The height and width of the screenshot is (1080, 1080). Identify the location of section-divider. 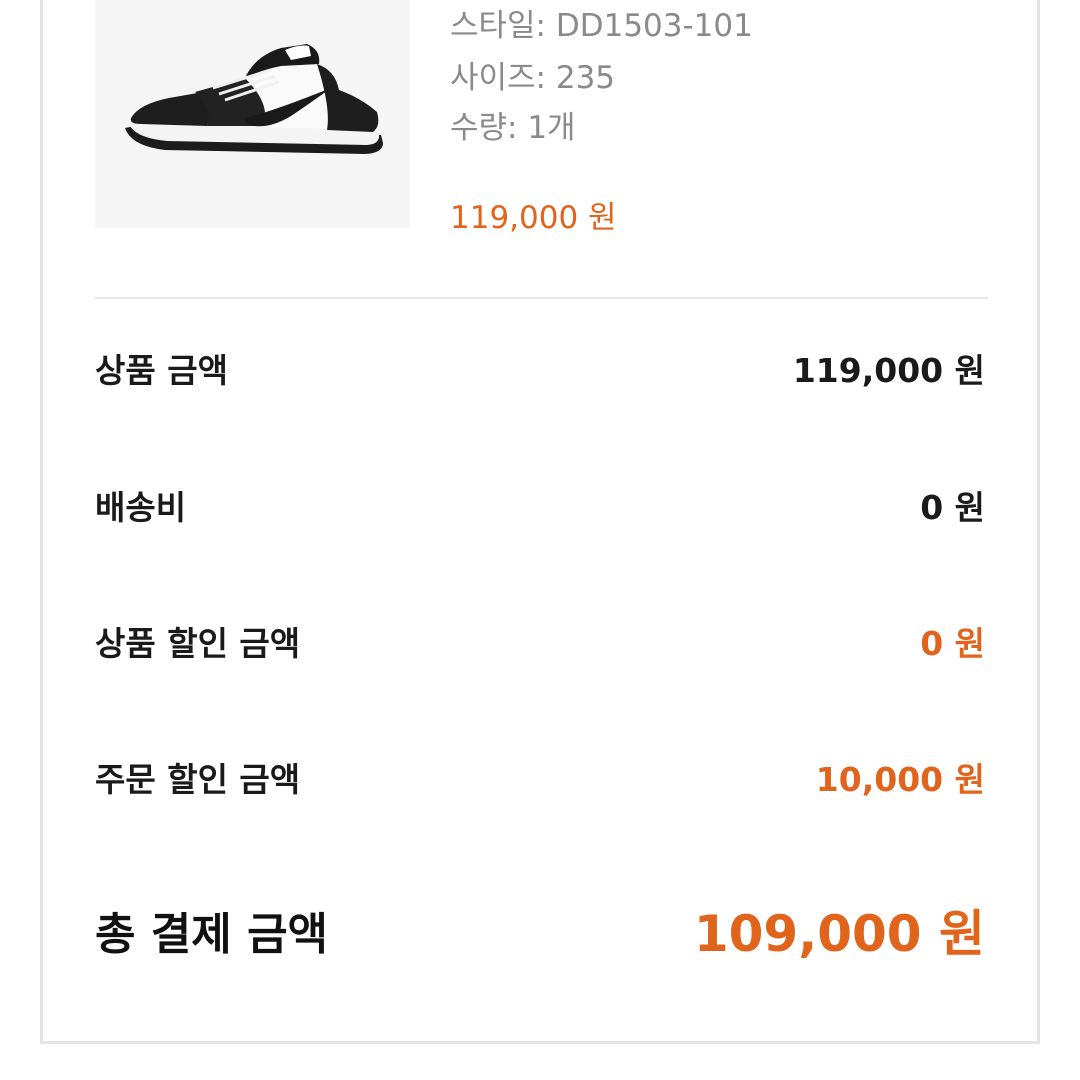
(541, 298).